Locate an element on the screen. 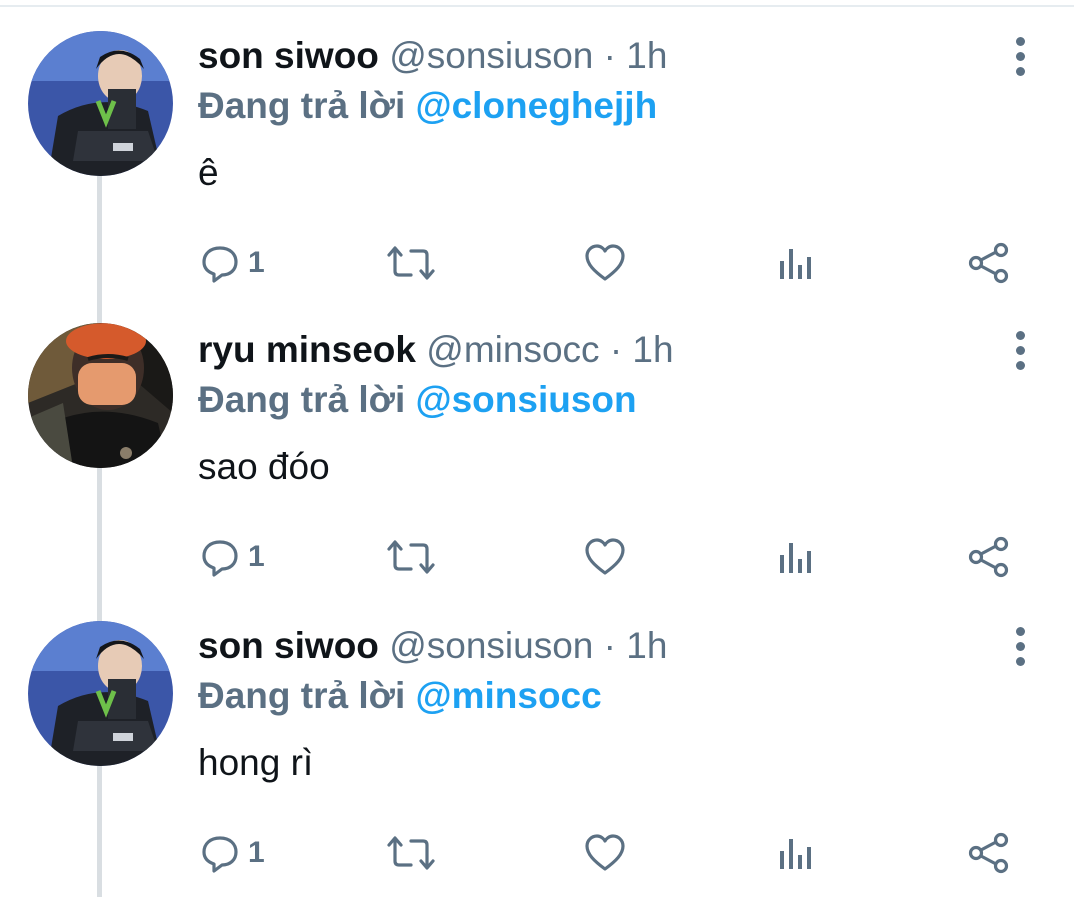 This screenshot has width=1074, height=918. replying-to: Đang trả lời @cloneghejjh is located at coordinates (427, 106).